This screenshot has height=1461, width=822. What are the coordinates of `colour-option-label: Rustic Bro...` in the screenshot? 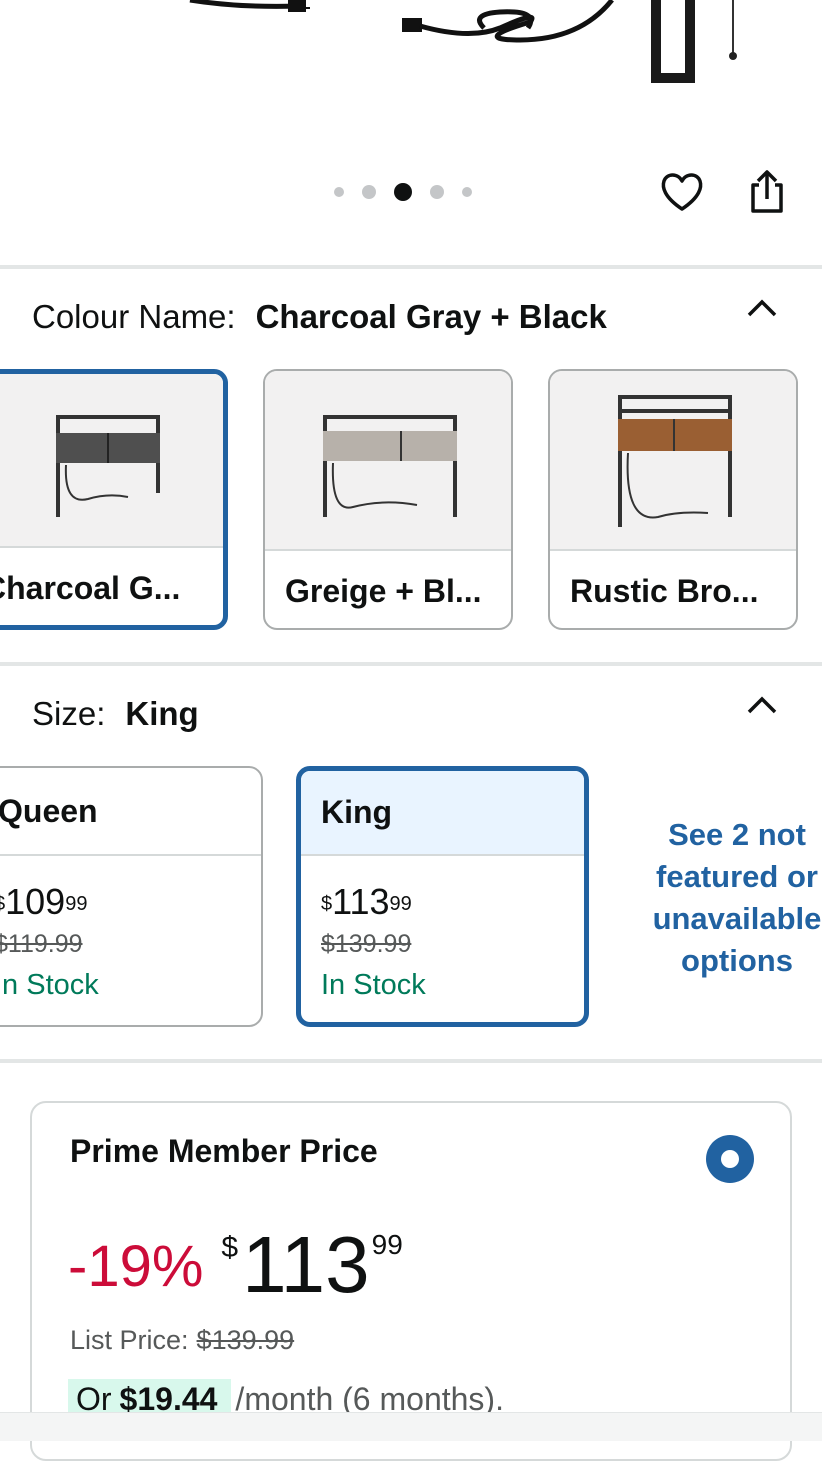 It's located at (664, 590).